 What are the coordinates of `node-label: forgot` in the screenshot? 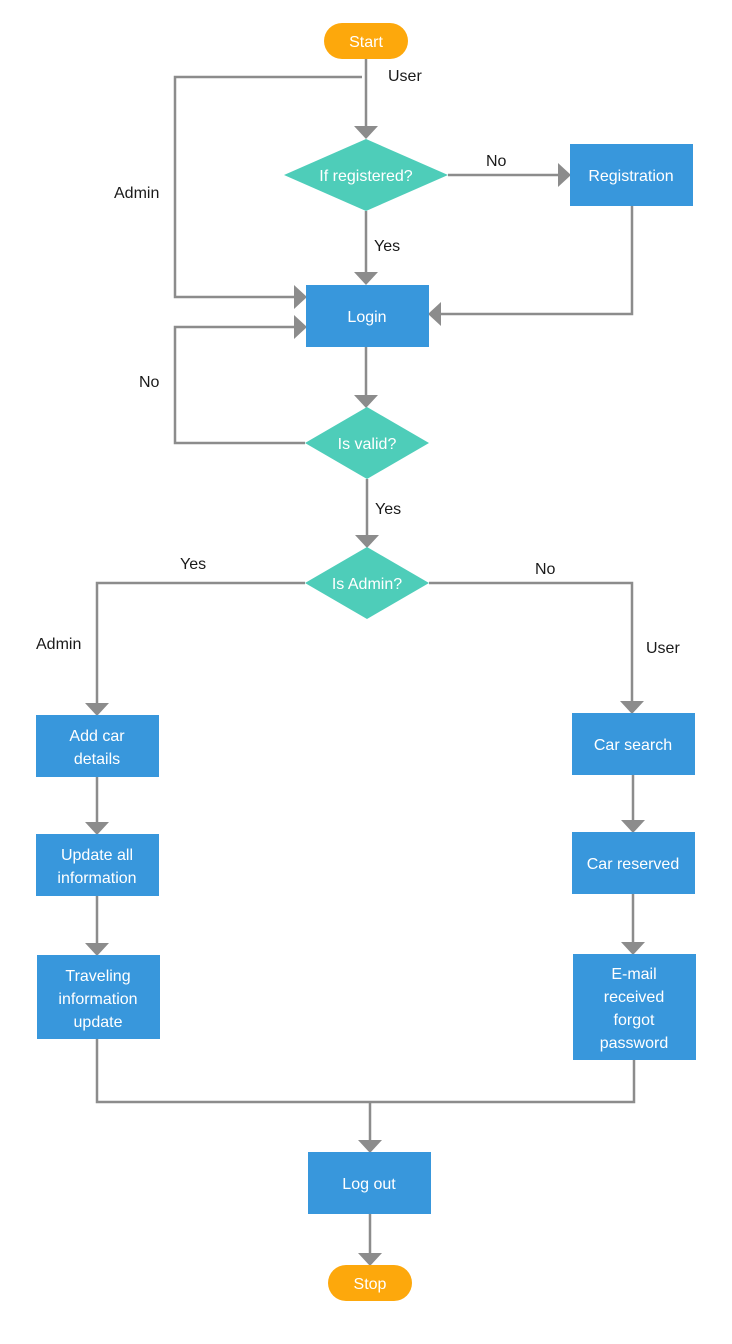 It's located at (634, 1020).